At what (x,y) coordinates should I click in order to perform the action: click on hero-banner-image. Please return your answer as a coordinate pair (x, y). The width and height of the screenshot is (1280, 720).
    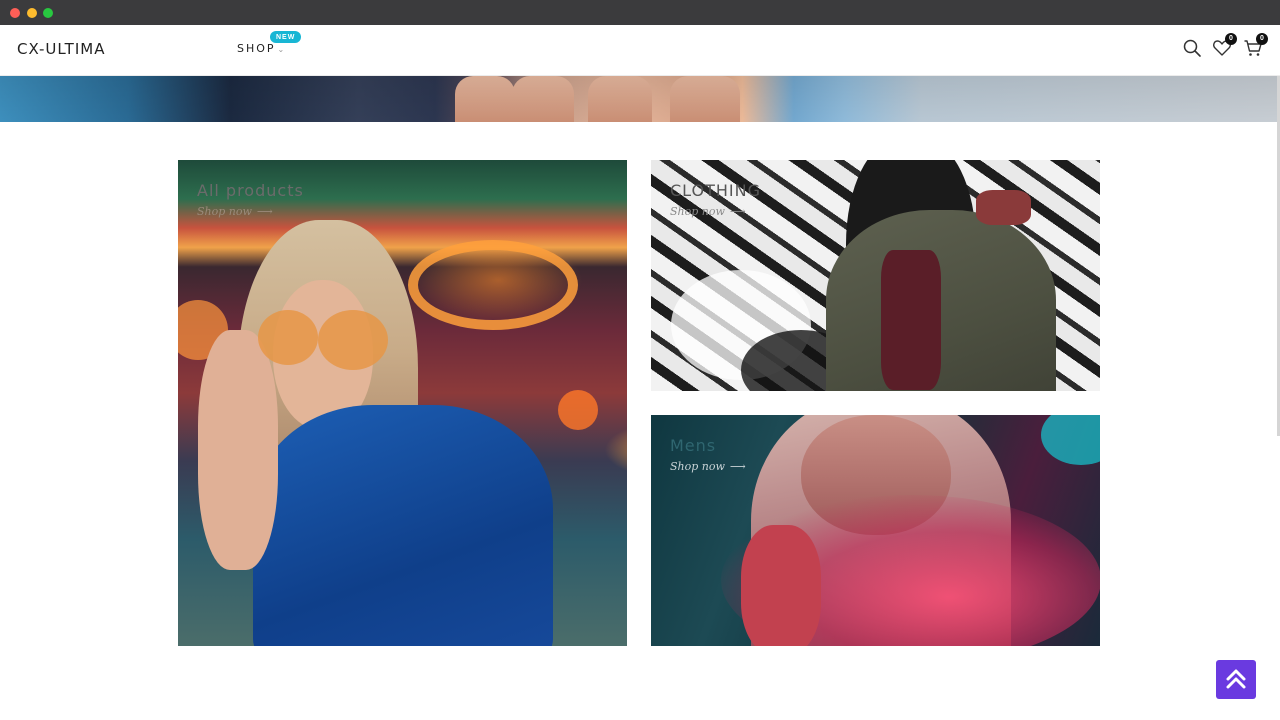
    Looking at the image, I should click on (640, 99).